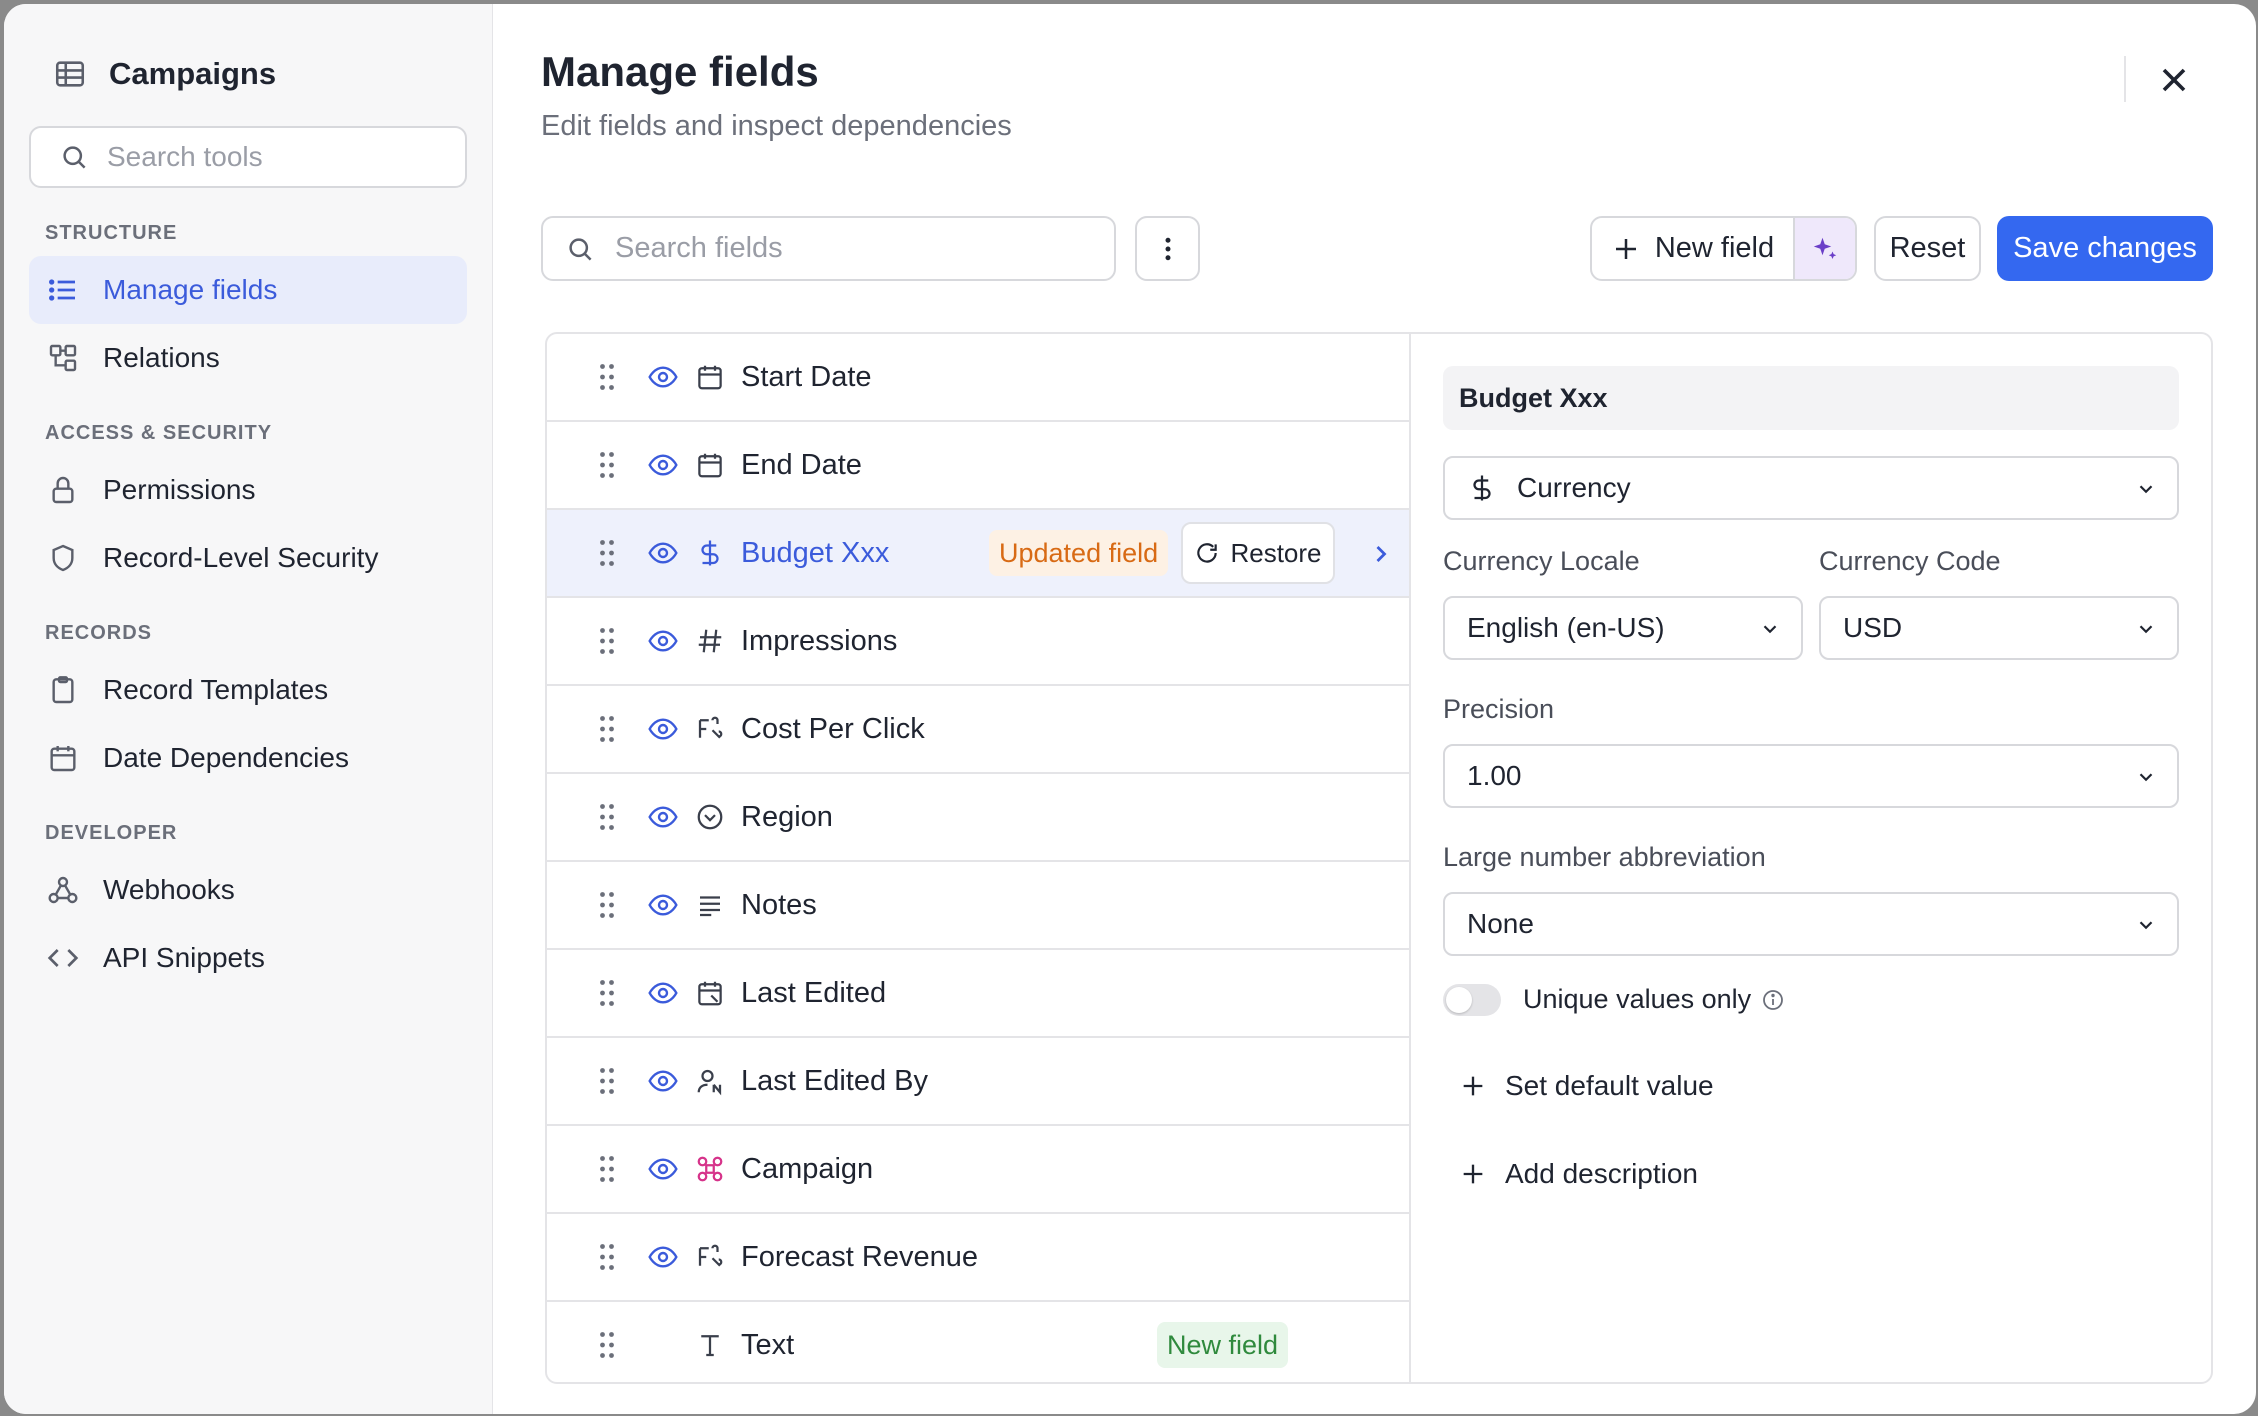  What do you see at coordinates (779, 904) in the screenshot?
I see `field-name: Notes` at bounding box center [779, 904].